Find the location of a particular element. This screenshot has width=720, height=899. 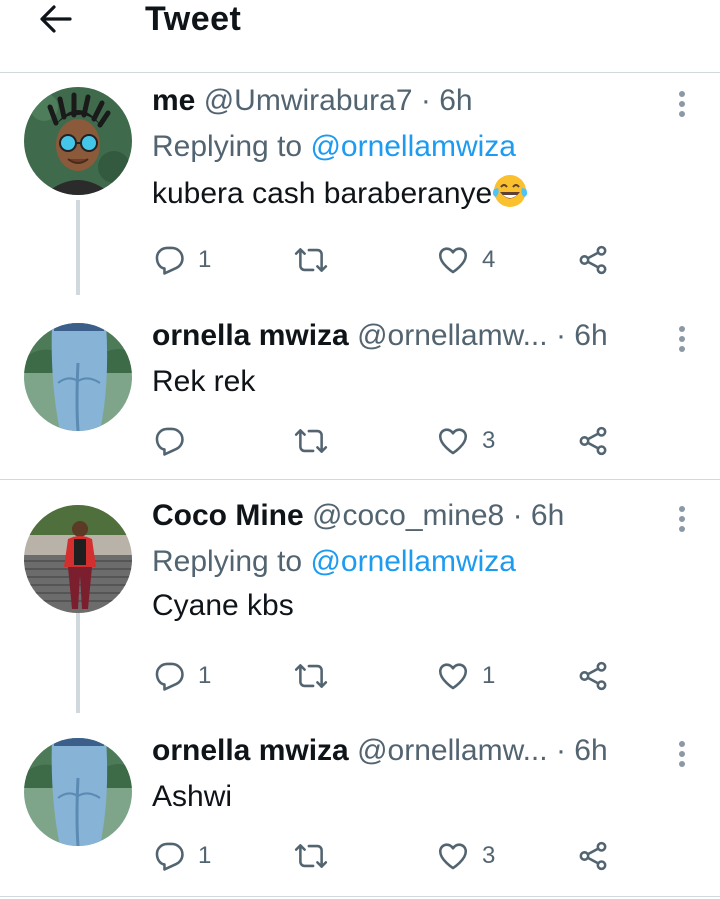

tweet-meta: Coco Mine @coco_mine8 · 6h is located at coordinates (426, 517).